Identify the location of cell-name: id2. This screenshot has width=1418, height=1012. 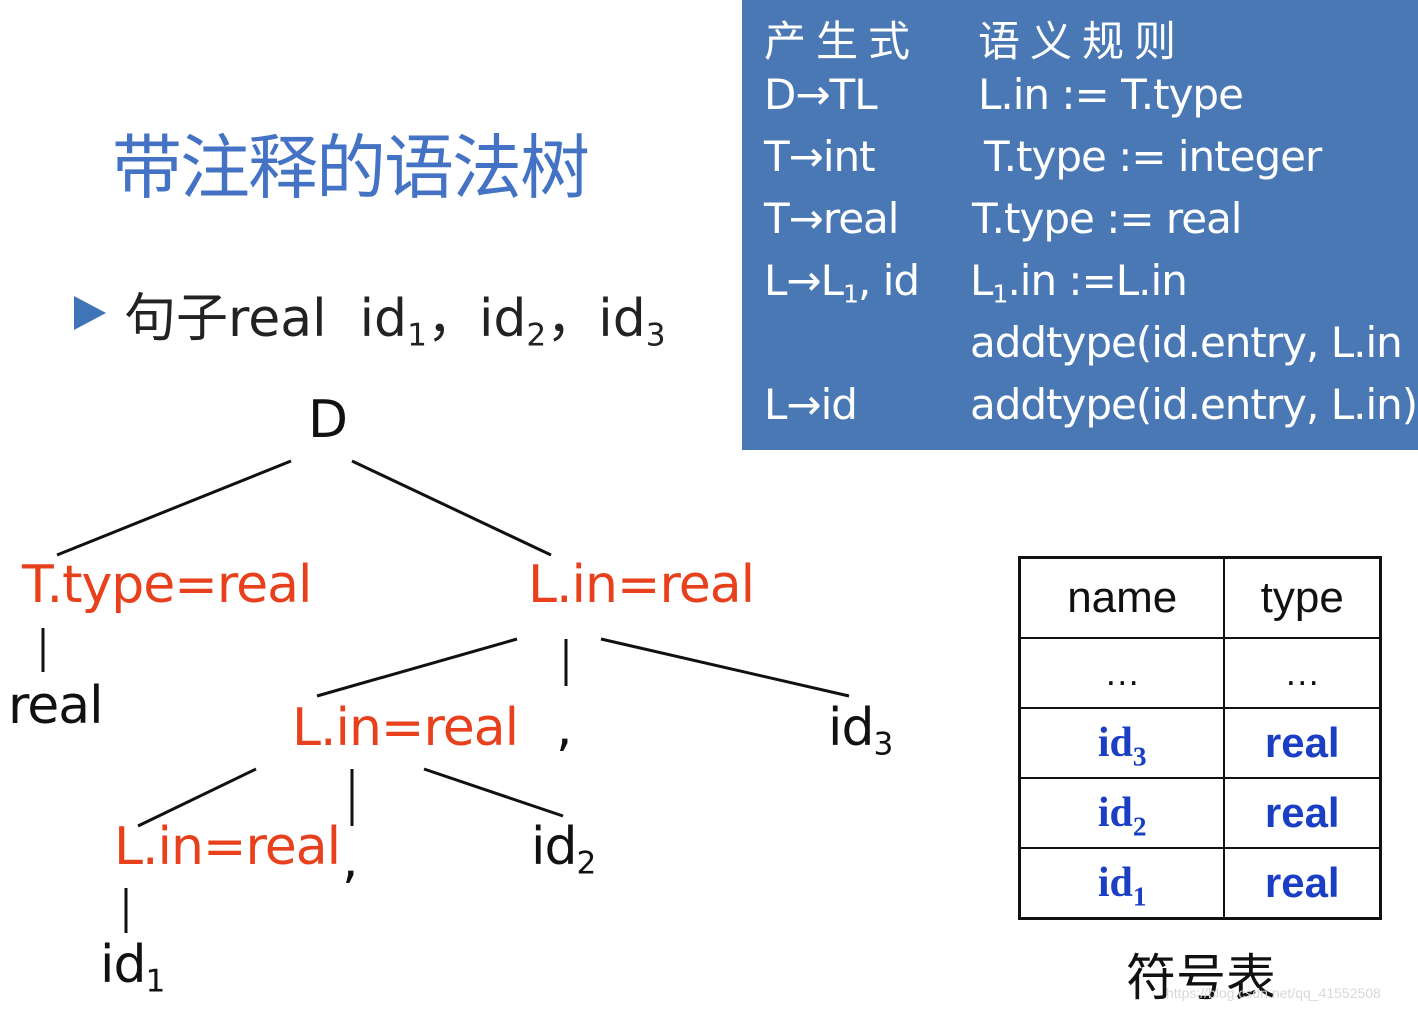
(1122, 813).